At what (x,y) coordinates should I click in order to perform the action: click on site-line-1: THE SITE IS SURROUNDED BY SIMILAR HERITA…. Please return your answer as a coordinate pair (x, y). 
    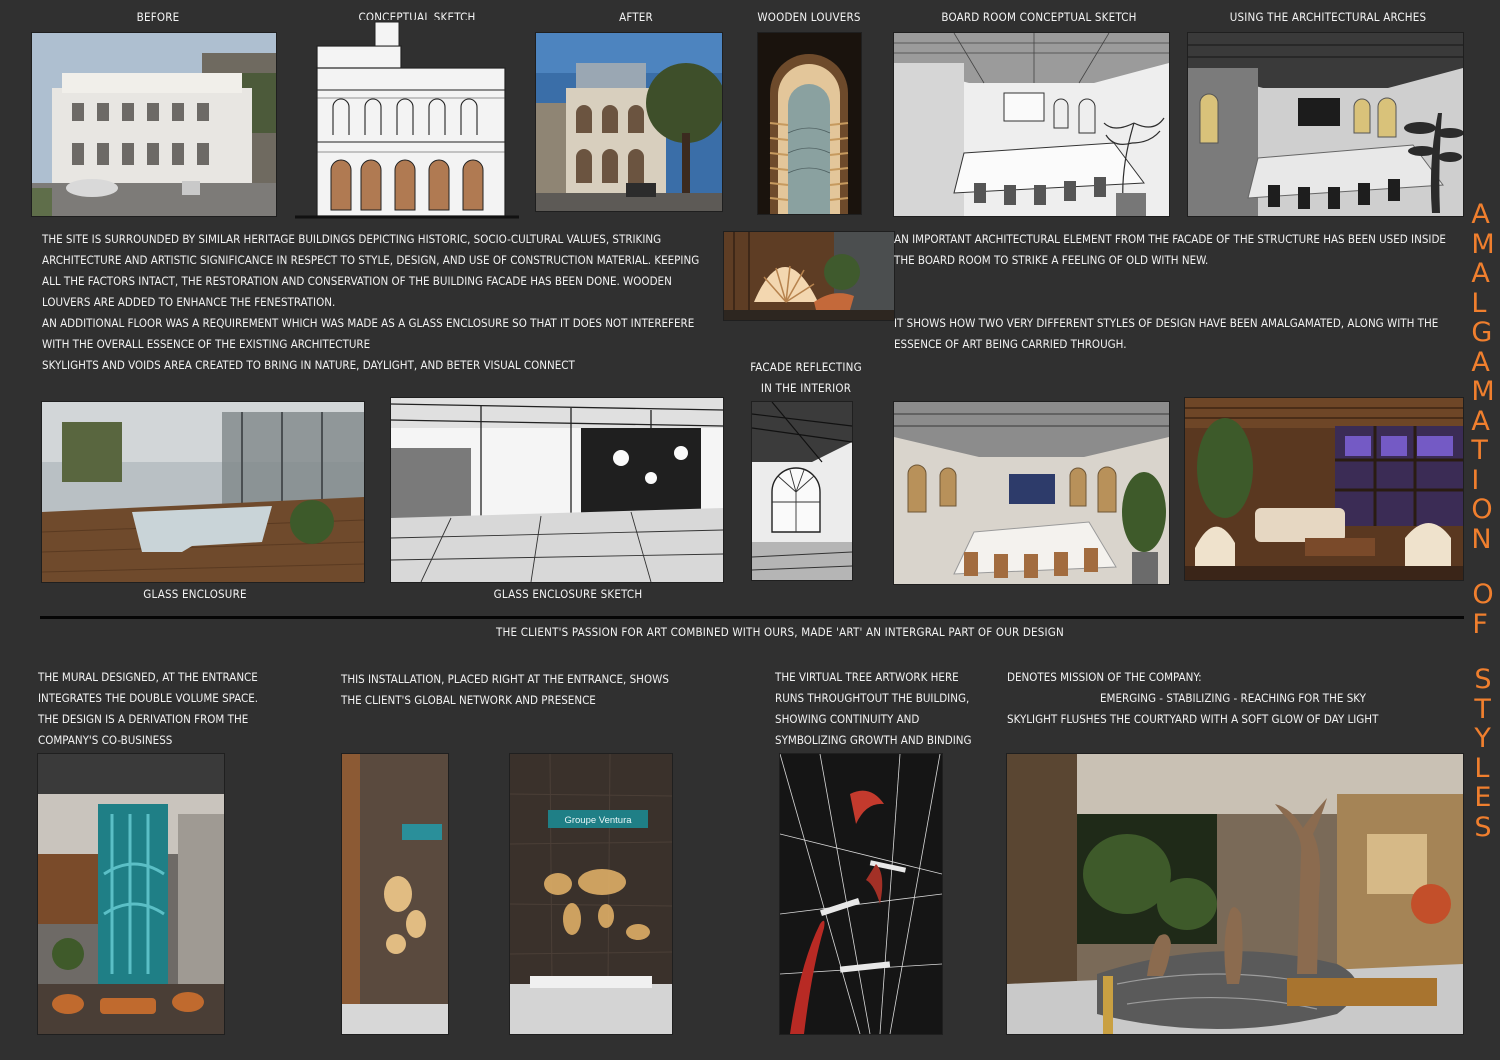
    Looking at the image, I should click on (352, 239).